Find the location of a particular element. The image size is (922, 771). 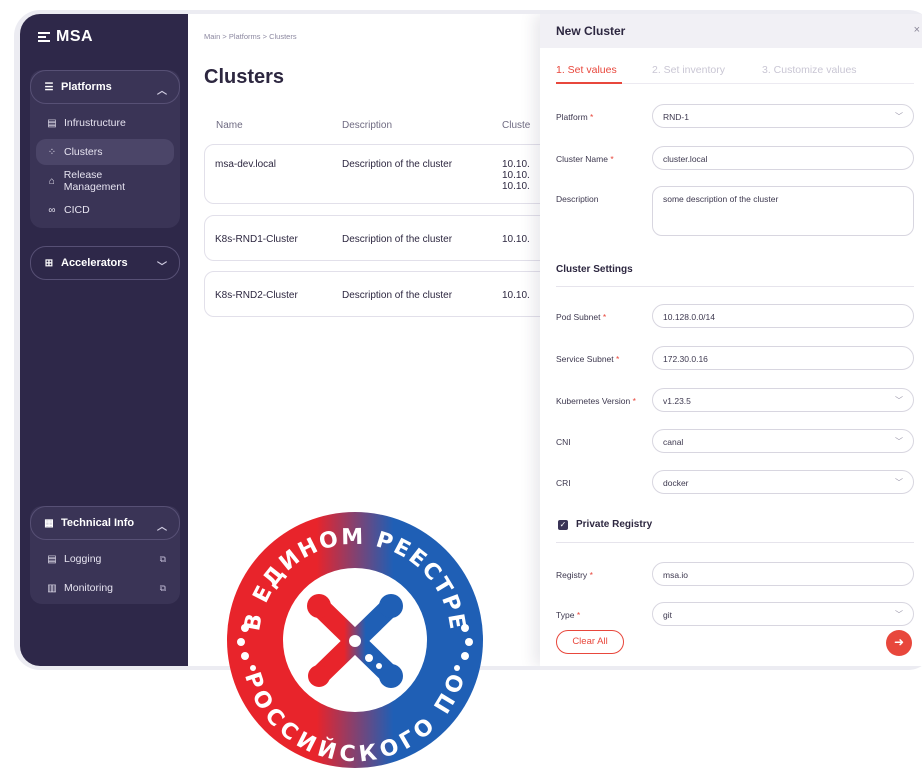

technical-info-label: Technical Info is located at coordinates (98, 523).